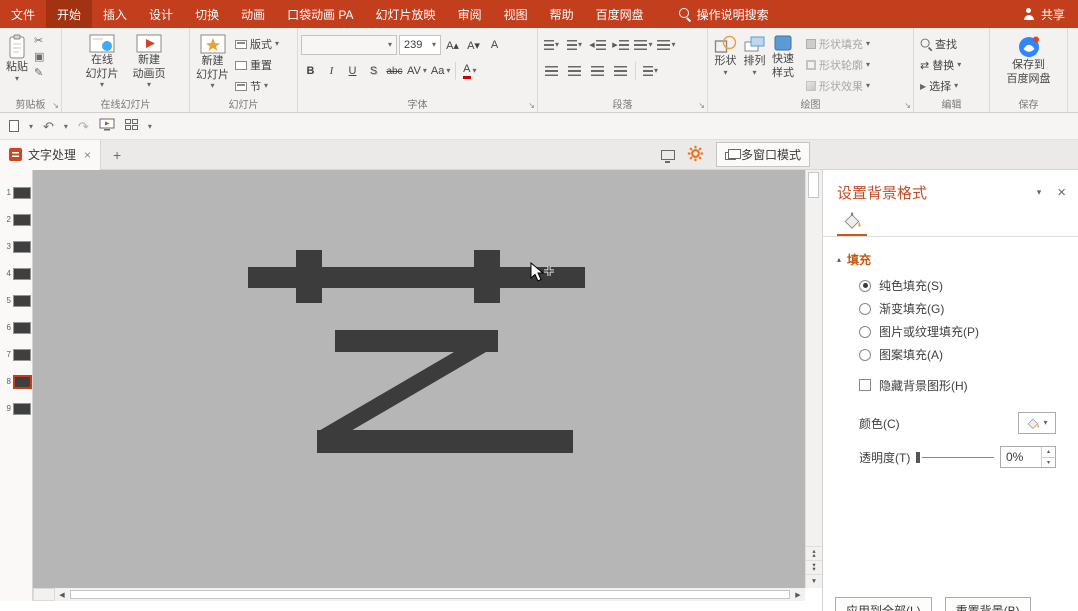 The image size is (1078, 611). I want to click on slide-thumbnail-3: 3, so click(16, 246).